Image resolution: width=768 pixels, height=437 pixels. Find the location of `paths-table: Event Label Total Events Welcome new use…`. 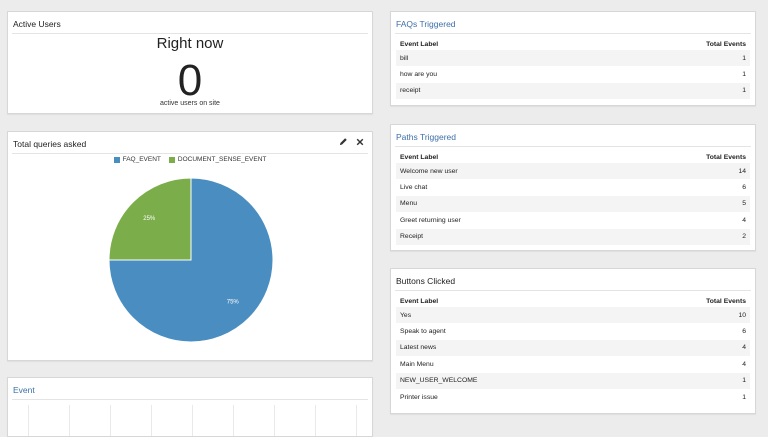

paths-table: Event Label Total Events Welcome new use… is located at coordinates (573, 198).